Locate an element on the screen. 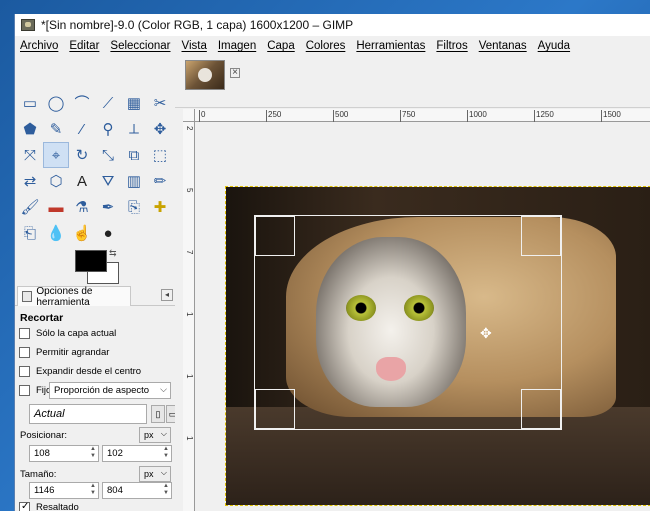 The height and width of the screenshot is (511, 650). ruler-tick: 1000 is located at coordinates (477, 116).